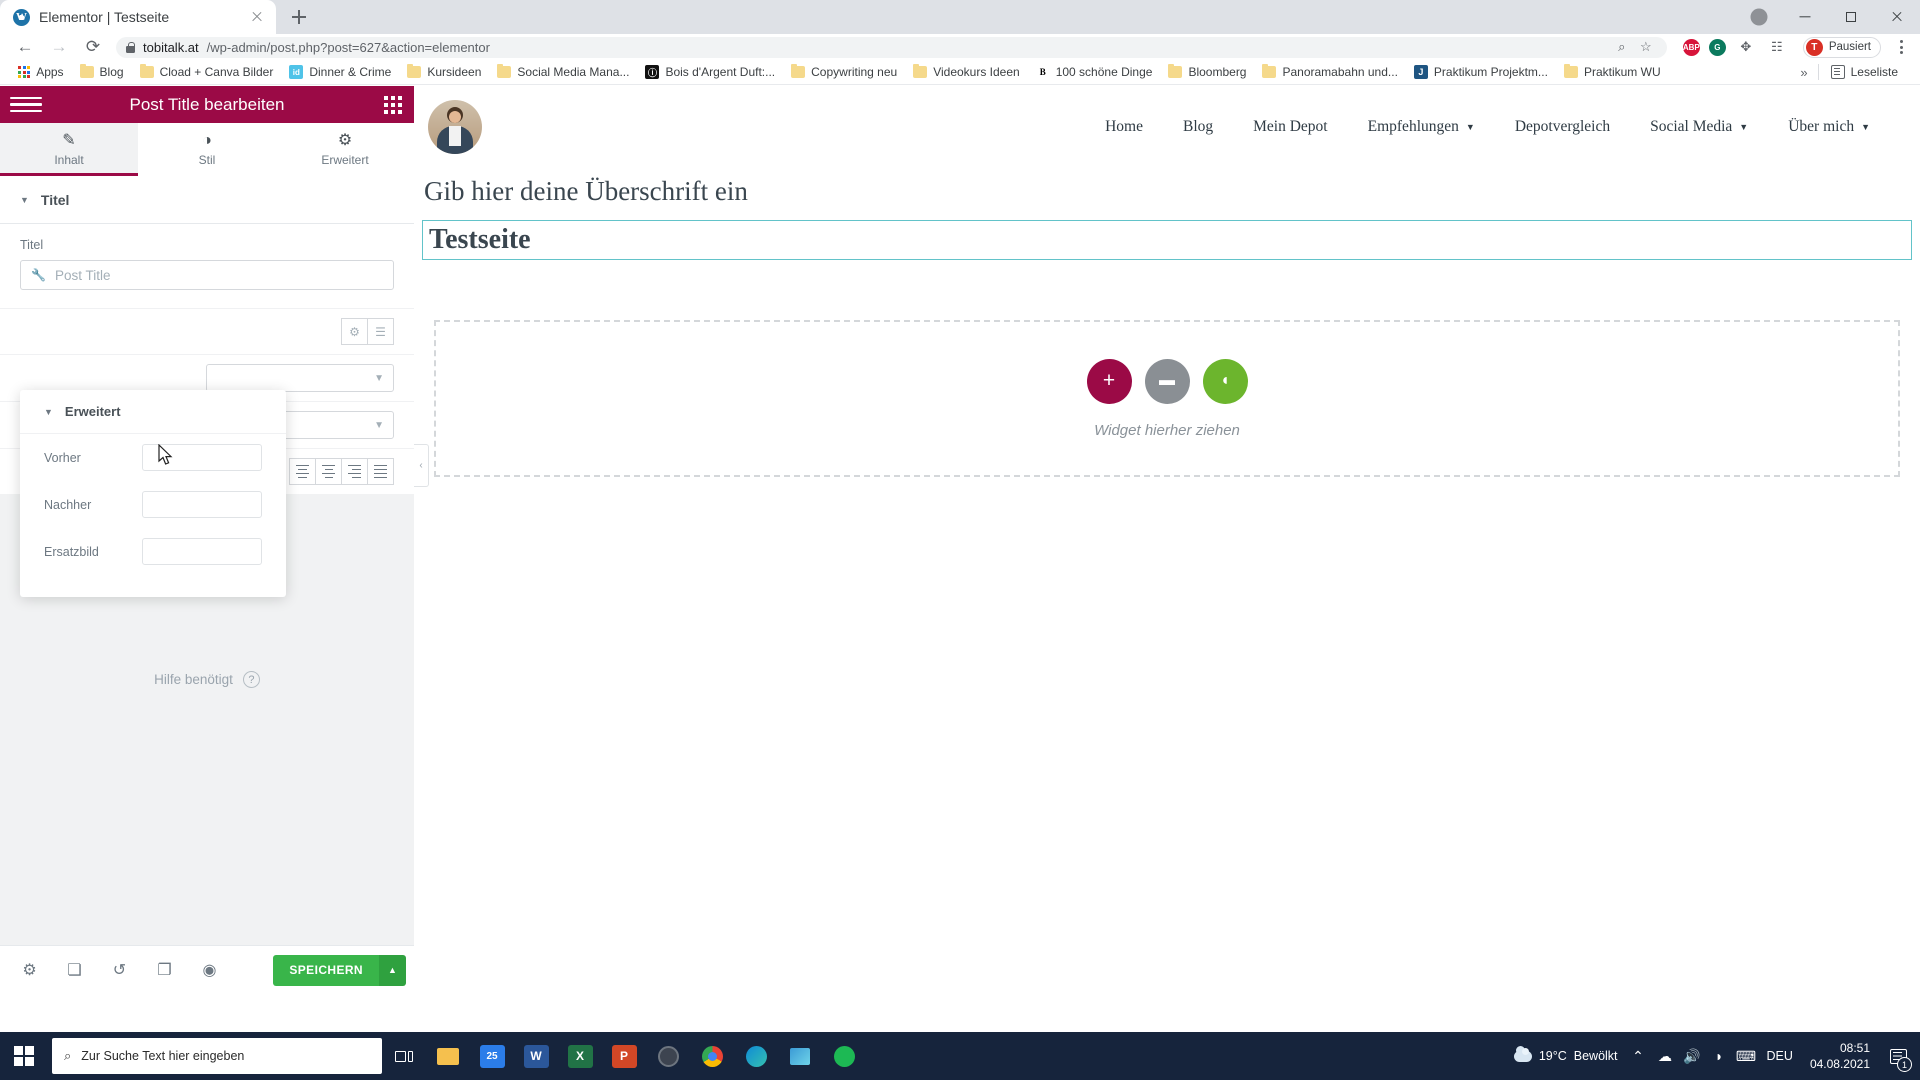 The width and height of the screenshot is (1920, 1080). What do you see at coordinates (1759, 17) in the screenshot?
I see `extension-circle-icon` at bounding box center [1759, 17].